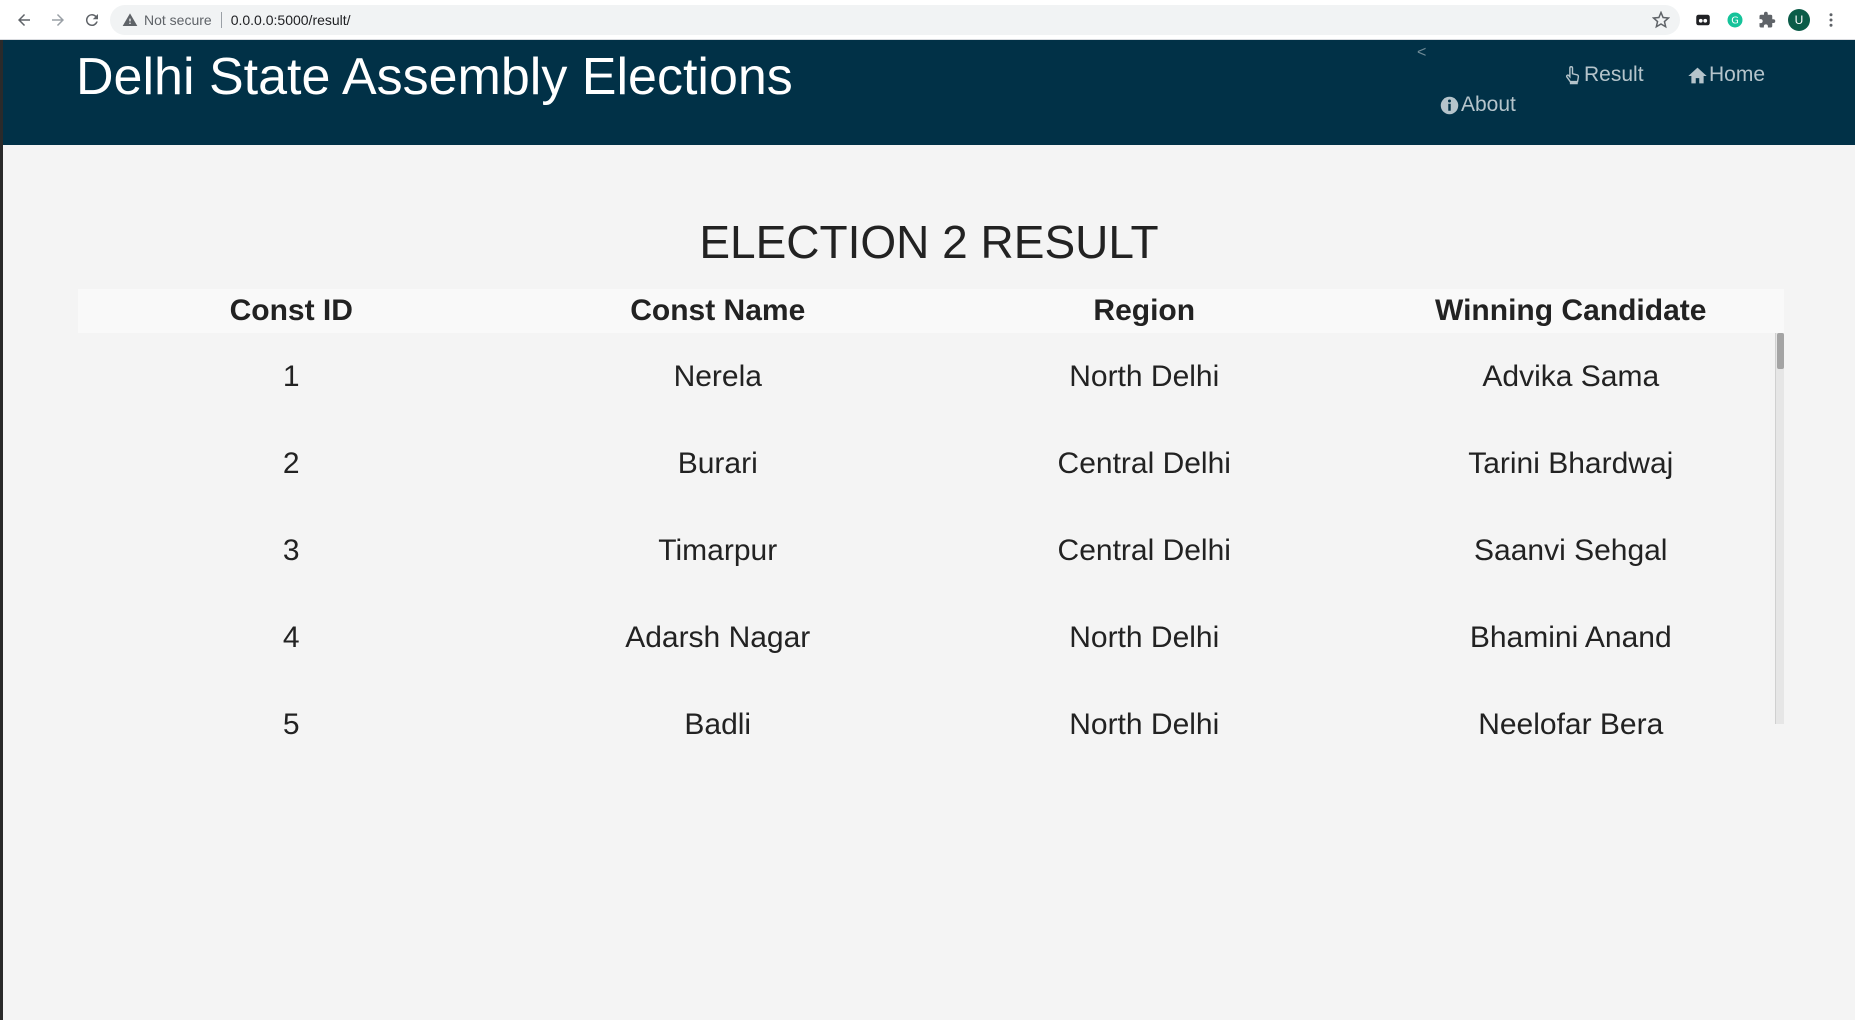 Image resolution: width=1855 pixels, height=1020 pixels. I want to click on cell-winning-candidate: Tarini Bhardwaj, so click(1571, 463).